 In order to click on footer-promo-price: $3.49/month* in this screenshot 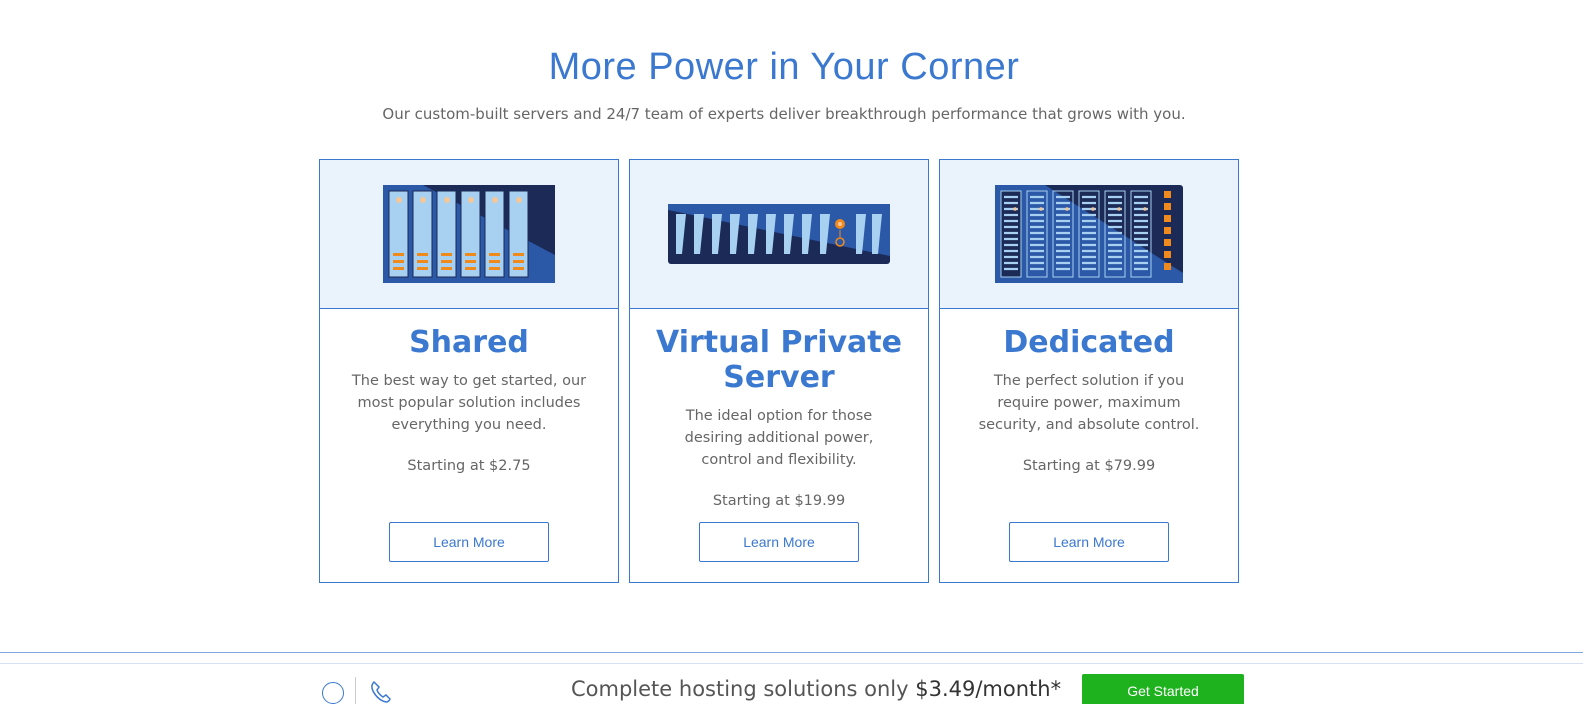, I will do `click(988, 689)`.